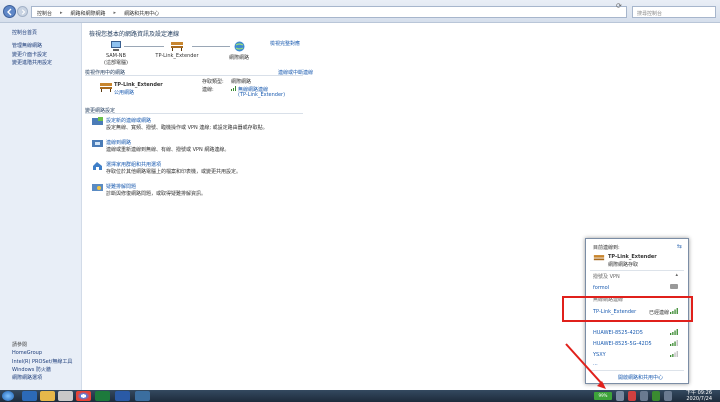 Image resolution: width=720 pixels, height=402 pixels. Describe the element at coordinates (329, 12) in the screenshot. I see `address-bar: 控制台 ▸ 網路和網際網路 ▸ 網路和共用中心` at that location.